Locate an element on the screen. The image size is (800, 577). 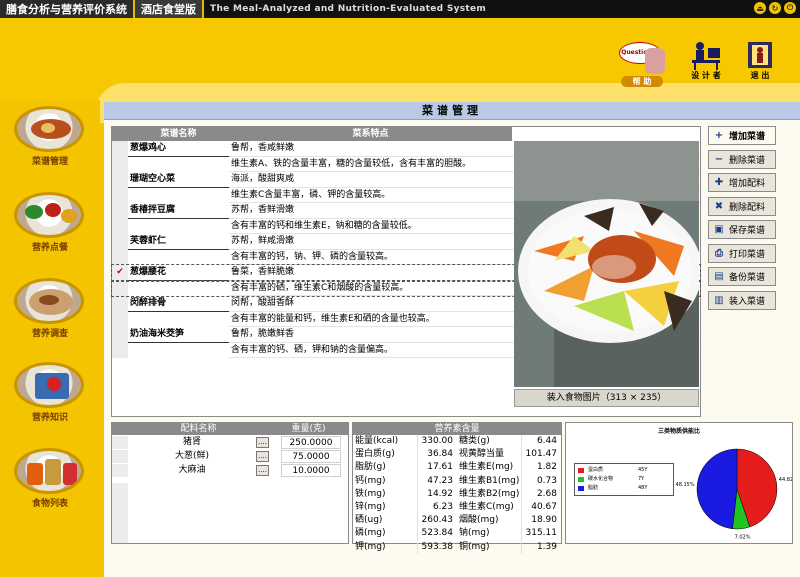
ingredient-name: 大葱(鲜) is located at coordinates (192, 456).